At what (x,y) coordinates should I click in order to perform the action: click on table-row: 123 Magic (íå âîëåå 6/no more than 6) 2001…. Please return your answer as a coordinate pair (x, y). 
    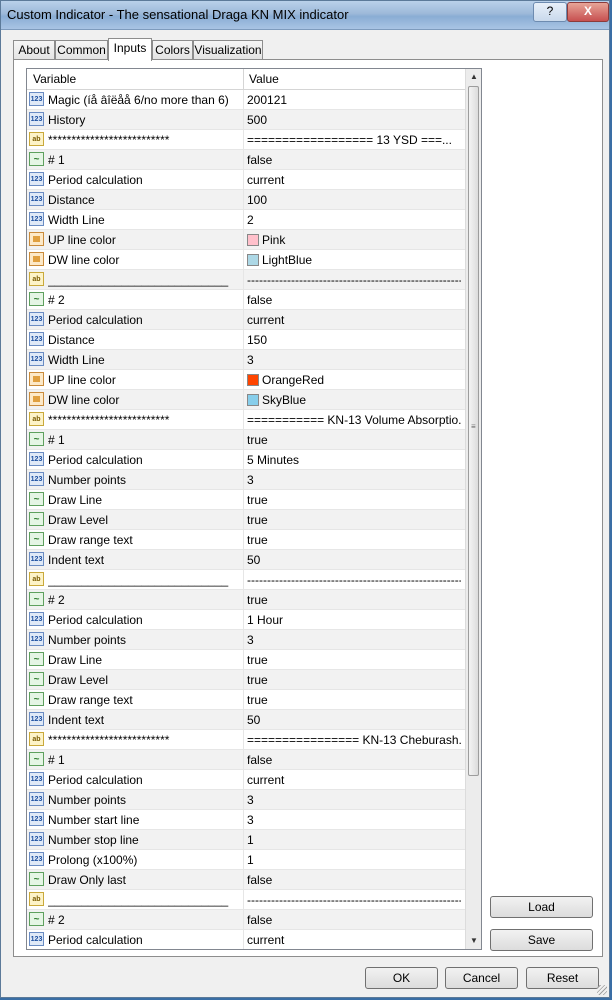
    Looking at the image, I should click on (246, 100).